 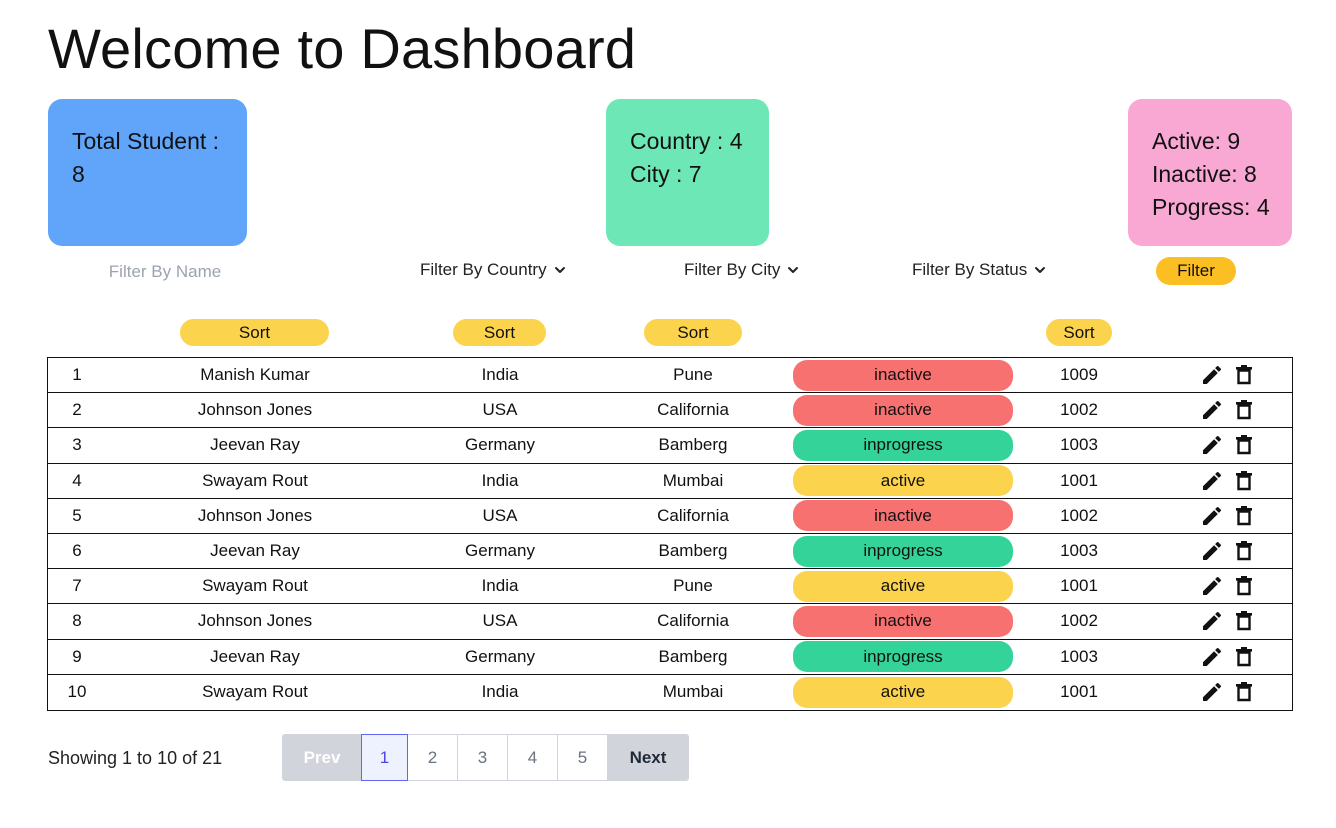 I want to click on student-name: Manish Kumar, so click(x=255, y=375).